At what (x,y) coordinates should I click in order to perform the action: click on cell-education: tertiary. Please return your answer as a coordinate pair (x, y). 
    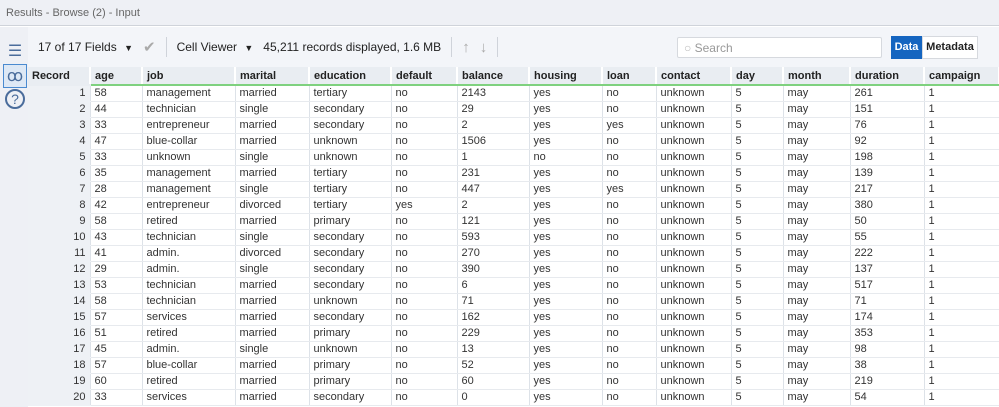
    Looking at the image, I should click on (350, 189).